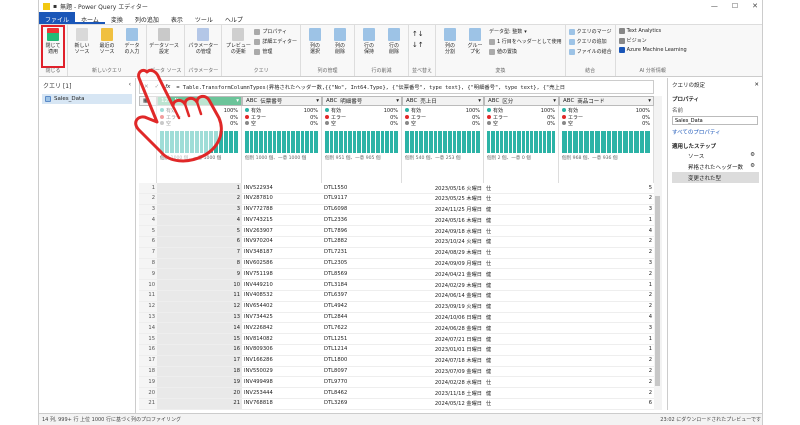 This screenshot has width=800, height=425. I want to click on use-first-row-button: 1 行目をヘッダーとして使用, so click(525, 41).